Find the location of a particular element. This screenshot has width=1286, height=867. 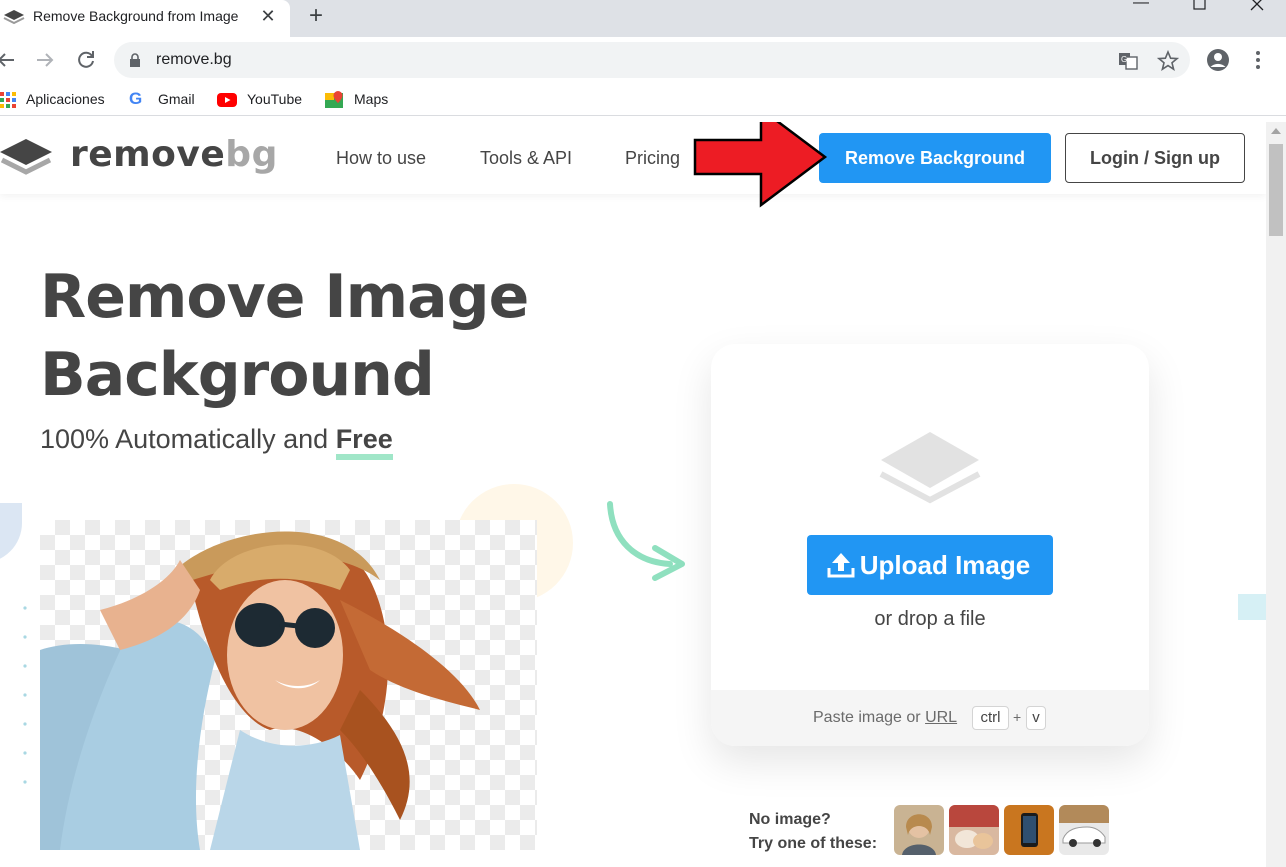

hero-title-line2: Background is located at coordinates (237, 375).